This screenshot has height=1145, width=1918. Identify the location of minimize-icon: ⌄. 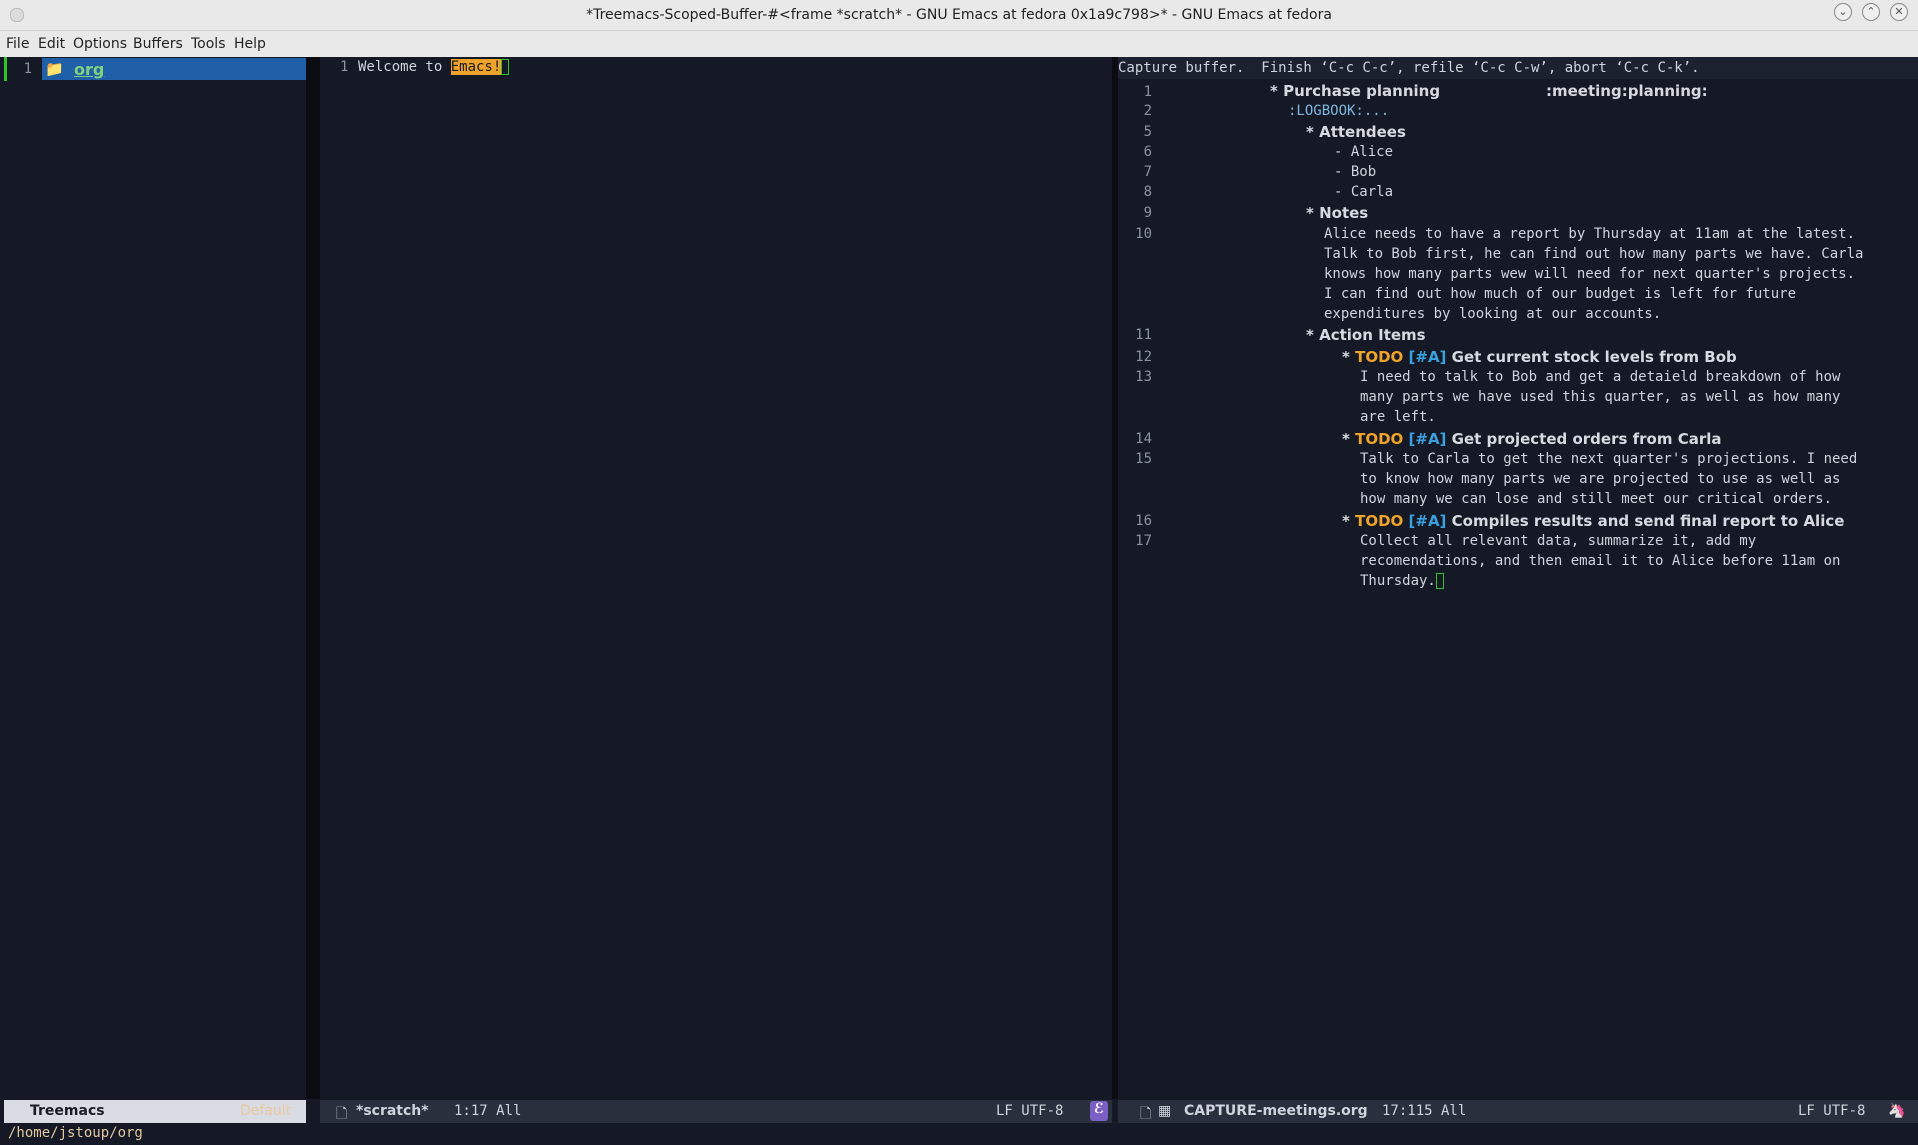
(1843, 12).